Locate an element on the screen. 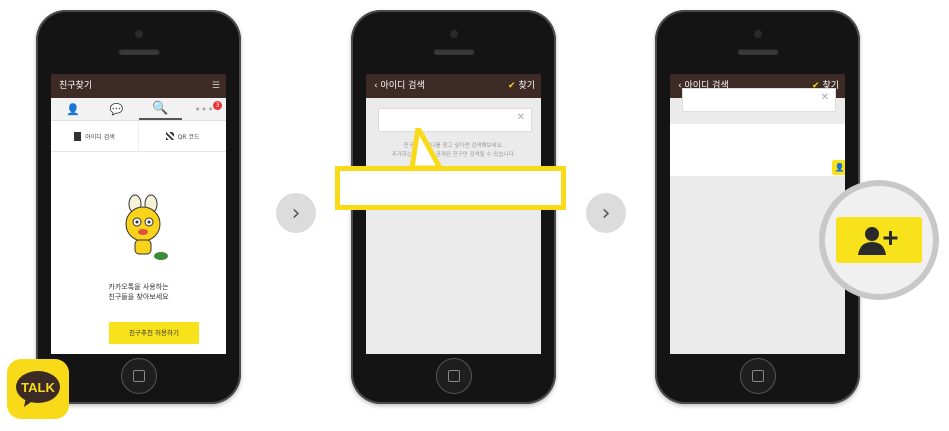 This screenshot has height=431, width=949. talk-bubble-icon: TALK is located at coordinates (38, 389).